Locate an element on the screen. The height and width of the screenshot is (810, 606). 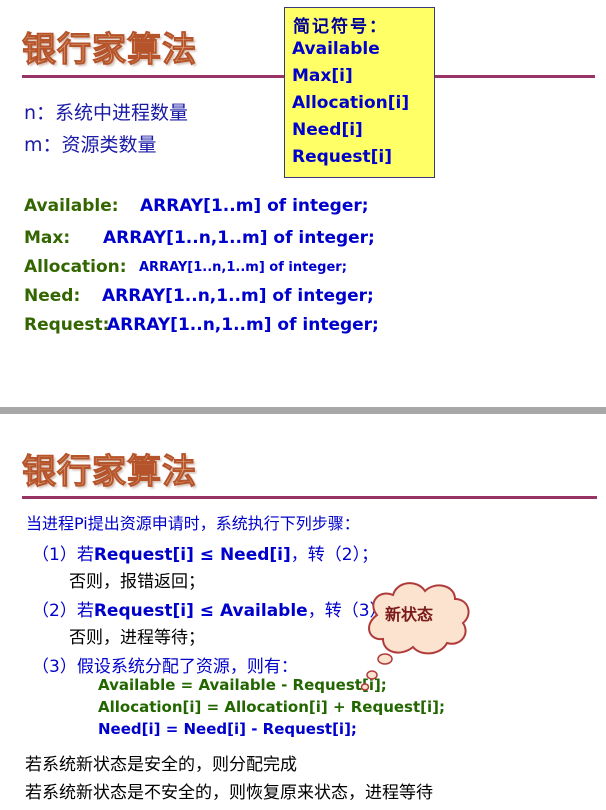
step1-condition: Request[i] ≤ Need[i] is located at coordinates (192, 555).